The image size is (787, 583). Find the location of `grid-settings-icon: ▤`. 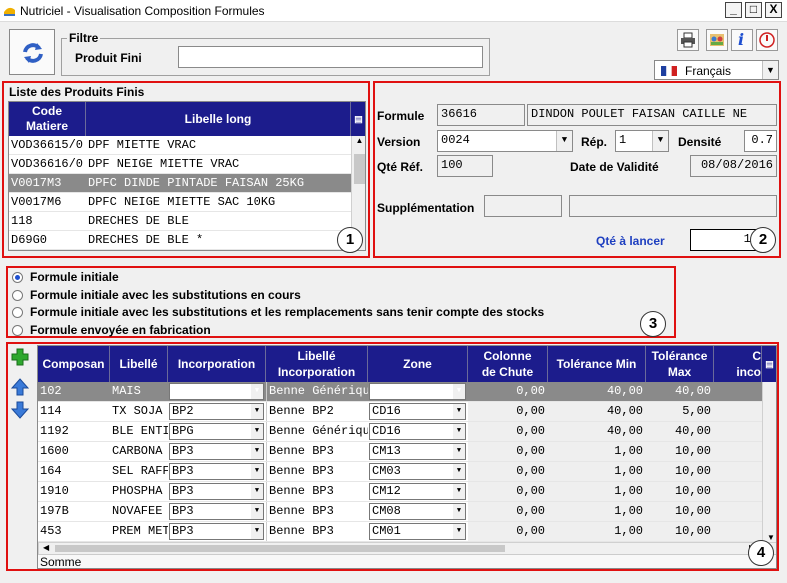

grid-settings-icon: ▤ is located at coordinates (769, 364).